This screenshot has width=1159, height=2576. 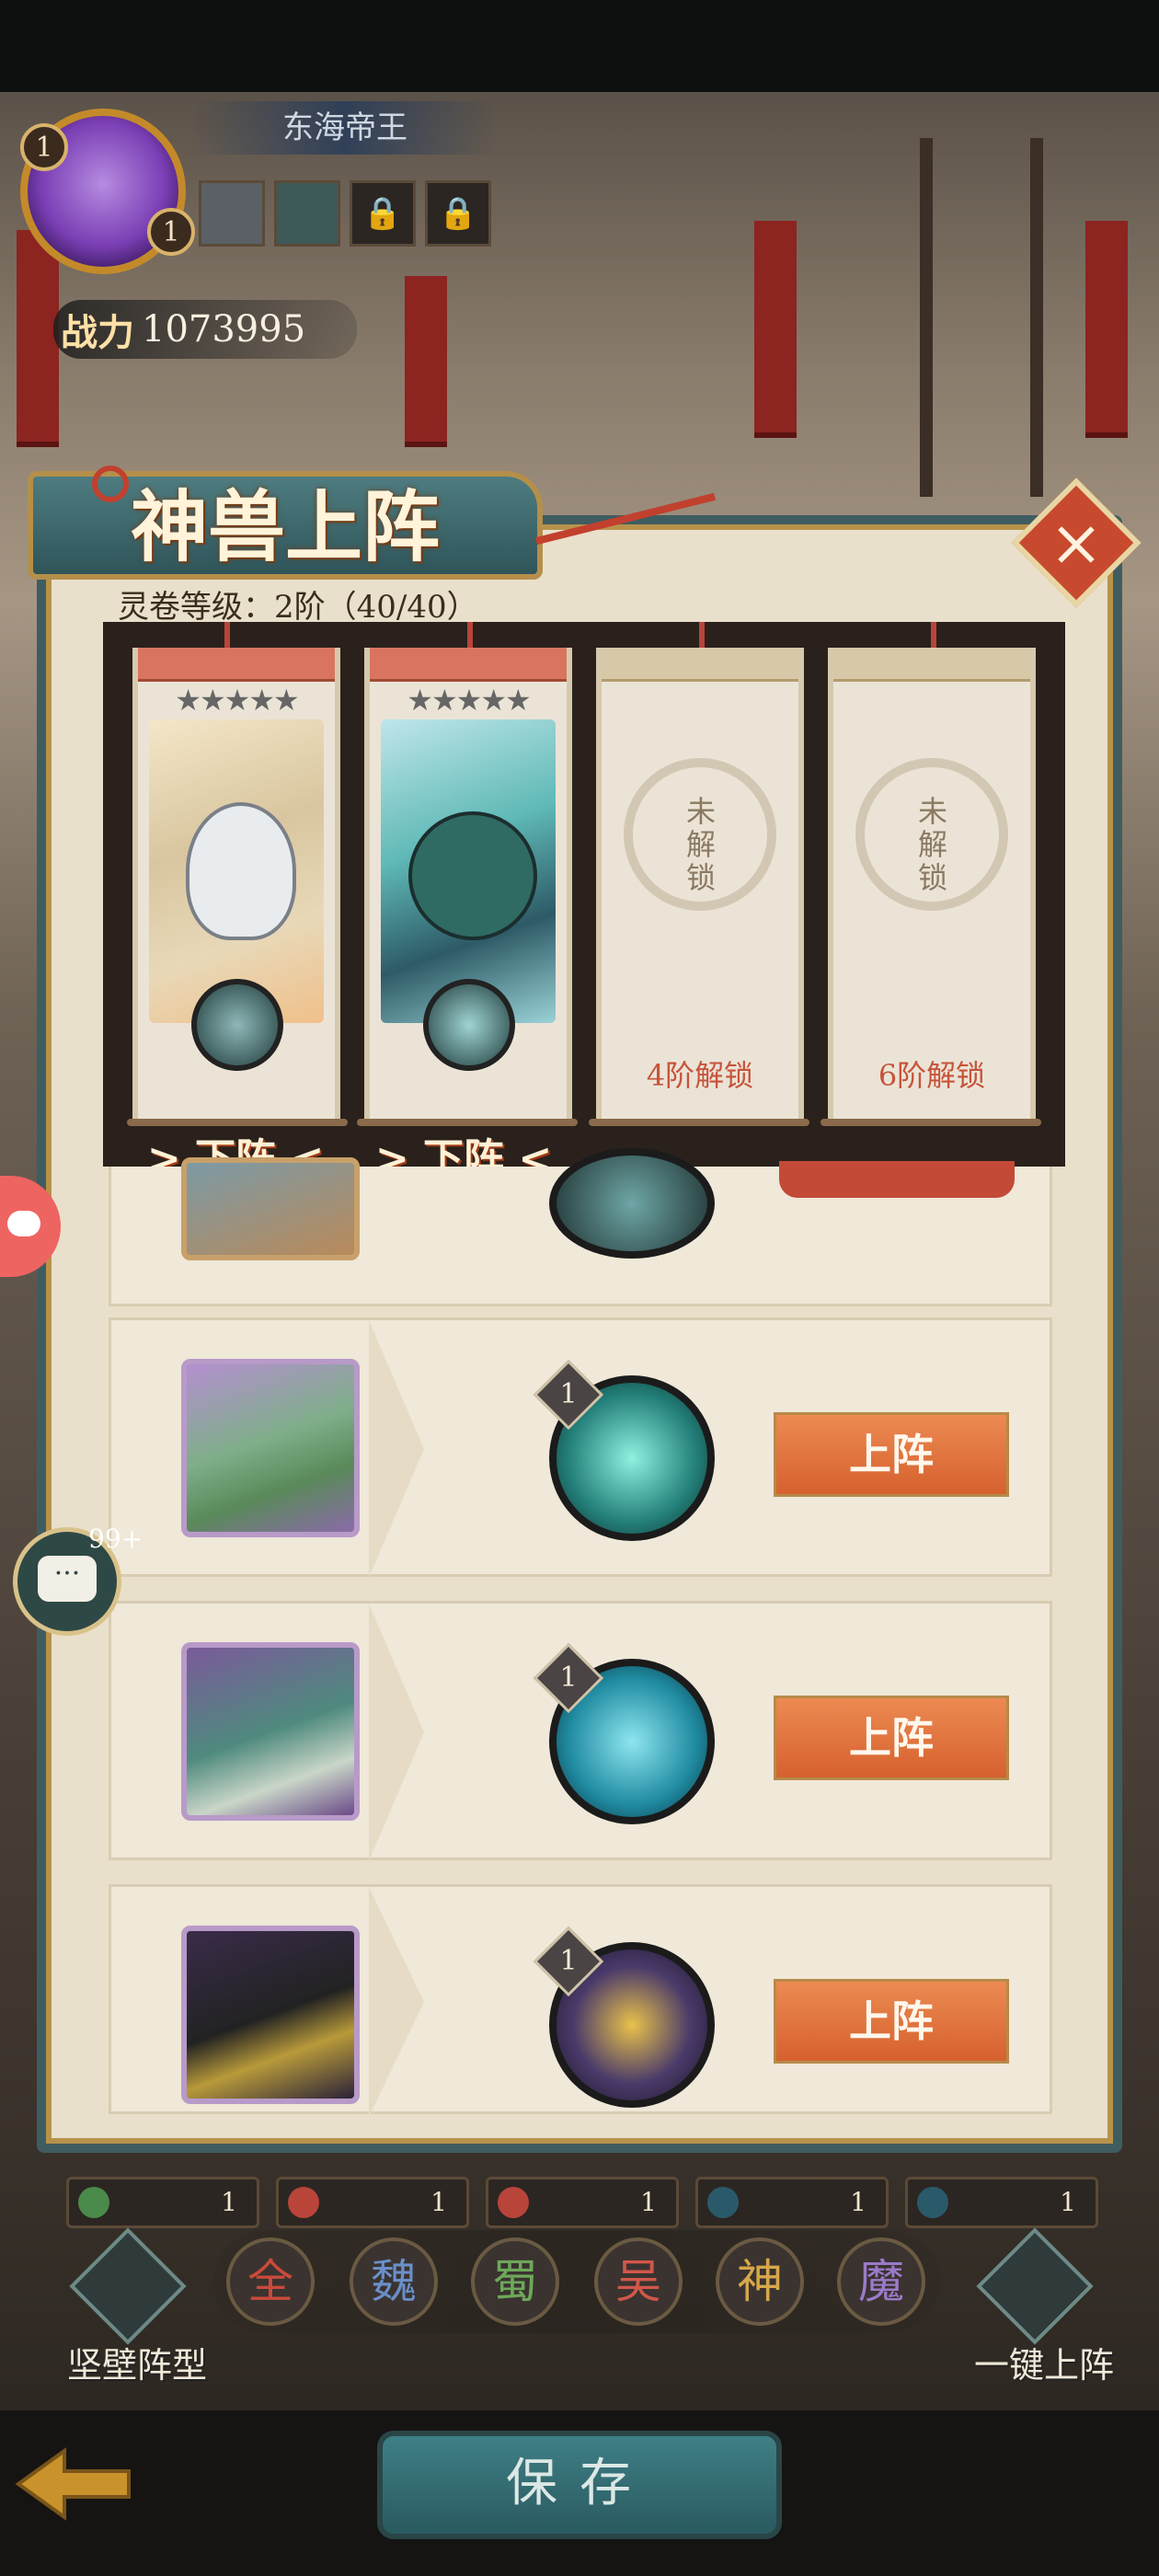 I want to click on scroll-ring, so click(x=110, y=484).